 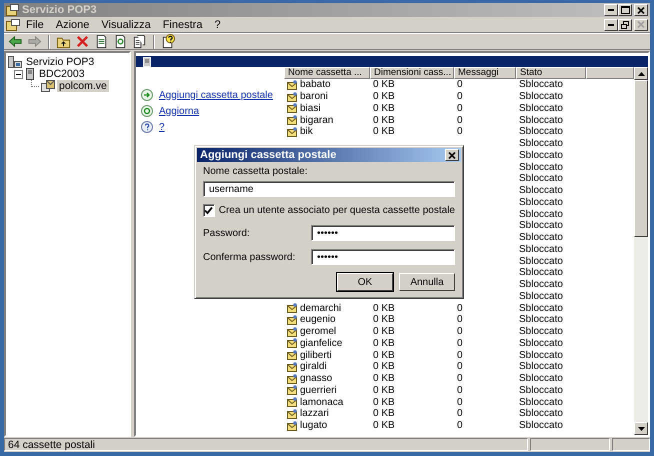 What do you see at coordinates (18, 74) in the screenshot?
I see `collapse-icon` at bounding box center [18, 74].